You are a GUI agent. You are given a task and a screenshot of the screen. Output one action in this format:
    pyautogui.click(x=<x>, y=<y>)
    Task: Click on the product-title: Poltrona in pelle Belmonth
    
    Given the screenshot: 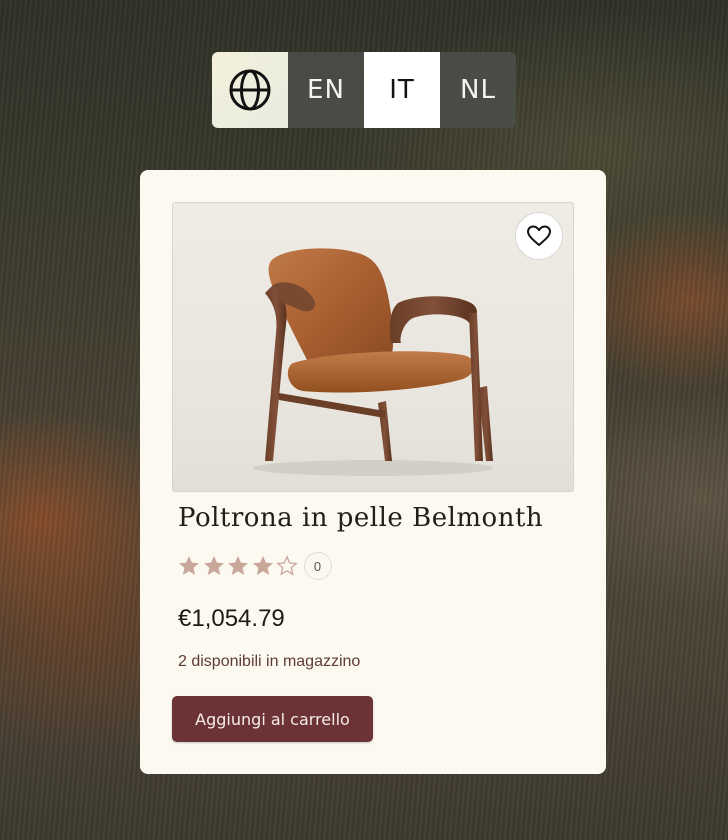 What is the action you would take?
    pyautogui.click(x=360, y=518)
    